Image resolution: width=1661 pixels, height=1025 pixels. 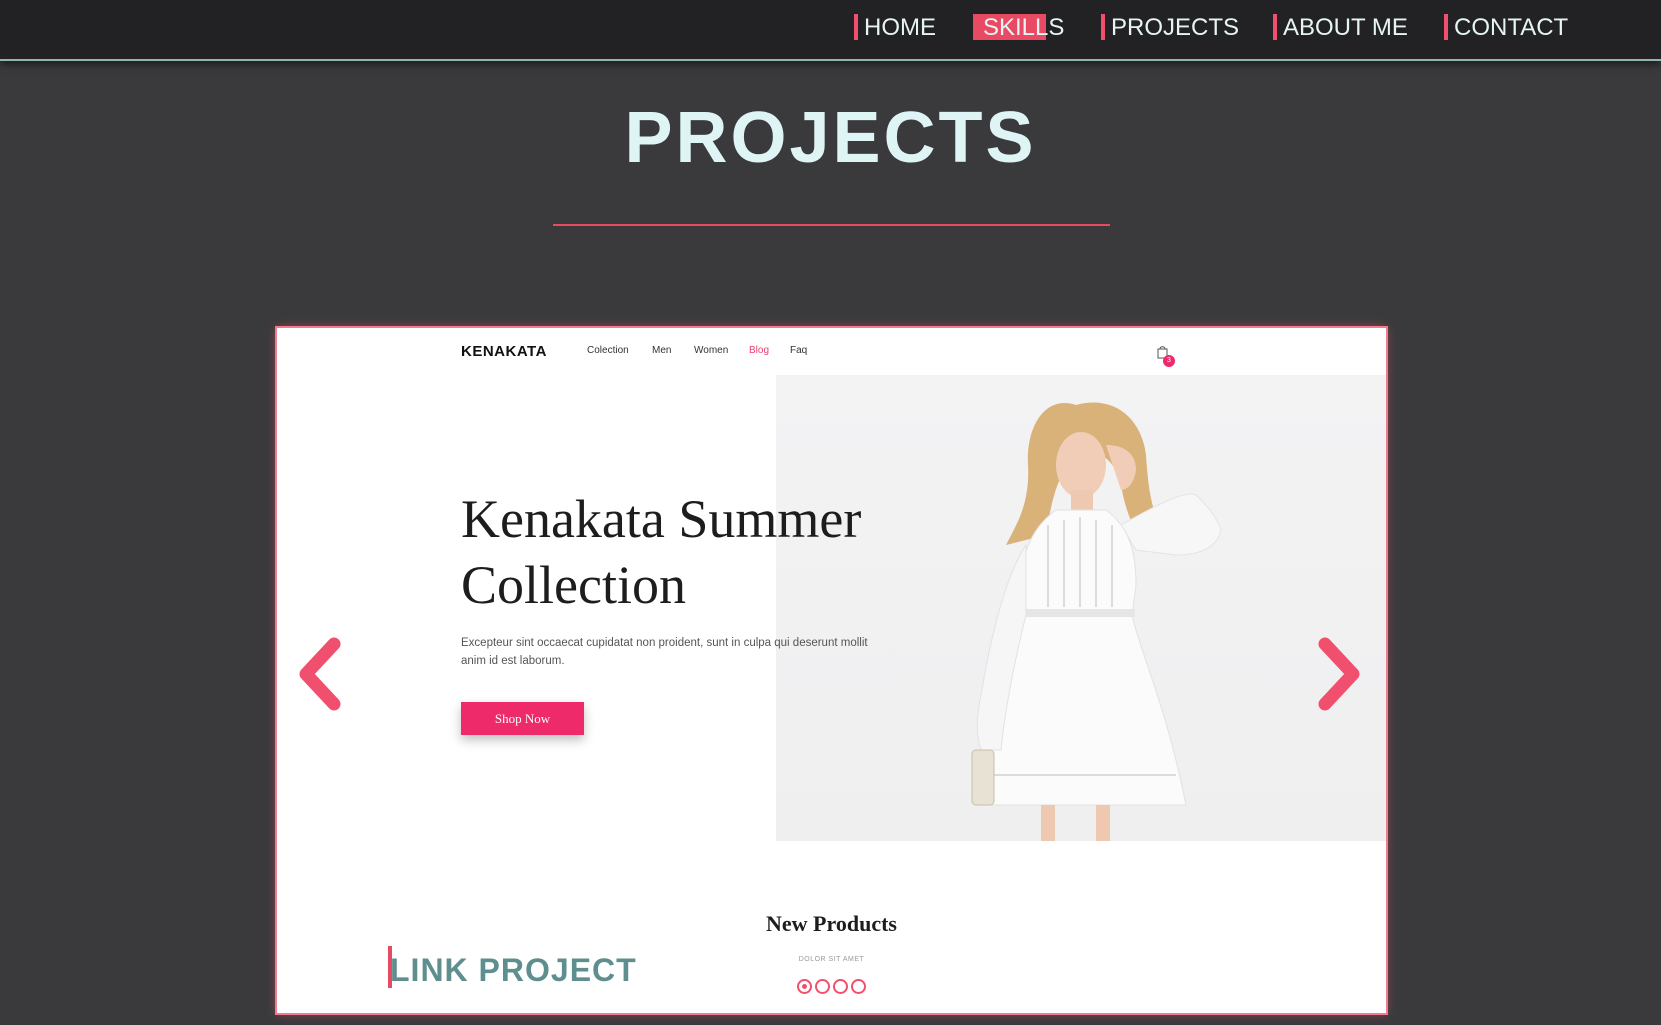 I want to click on hero-title: Kenakata Summer Collection, so click(x=721, y=552).